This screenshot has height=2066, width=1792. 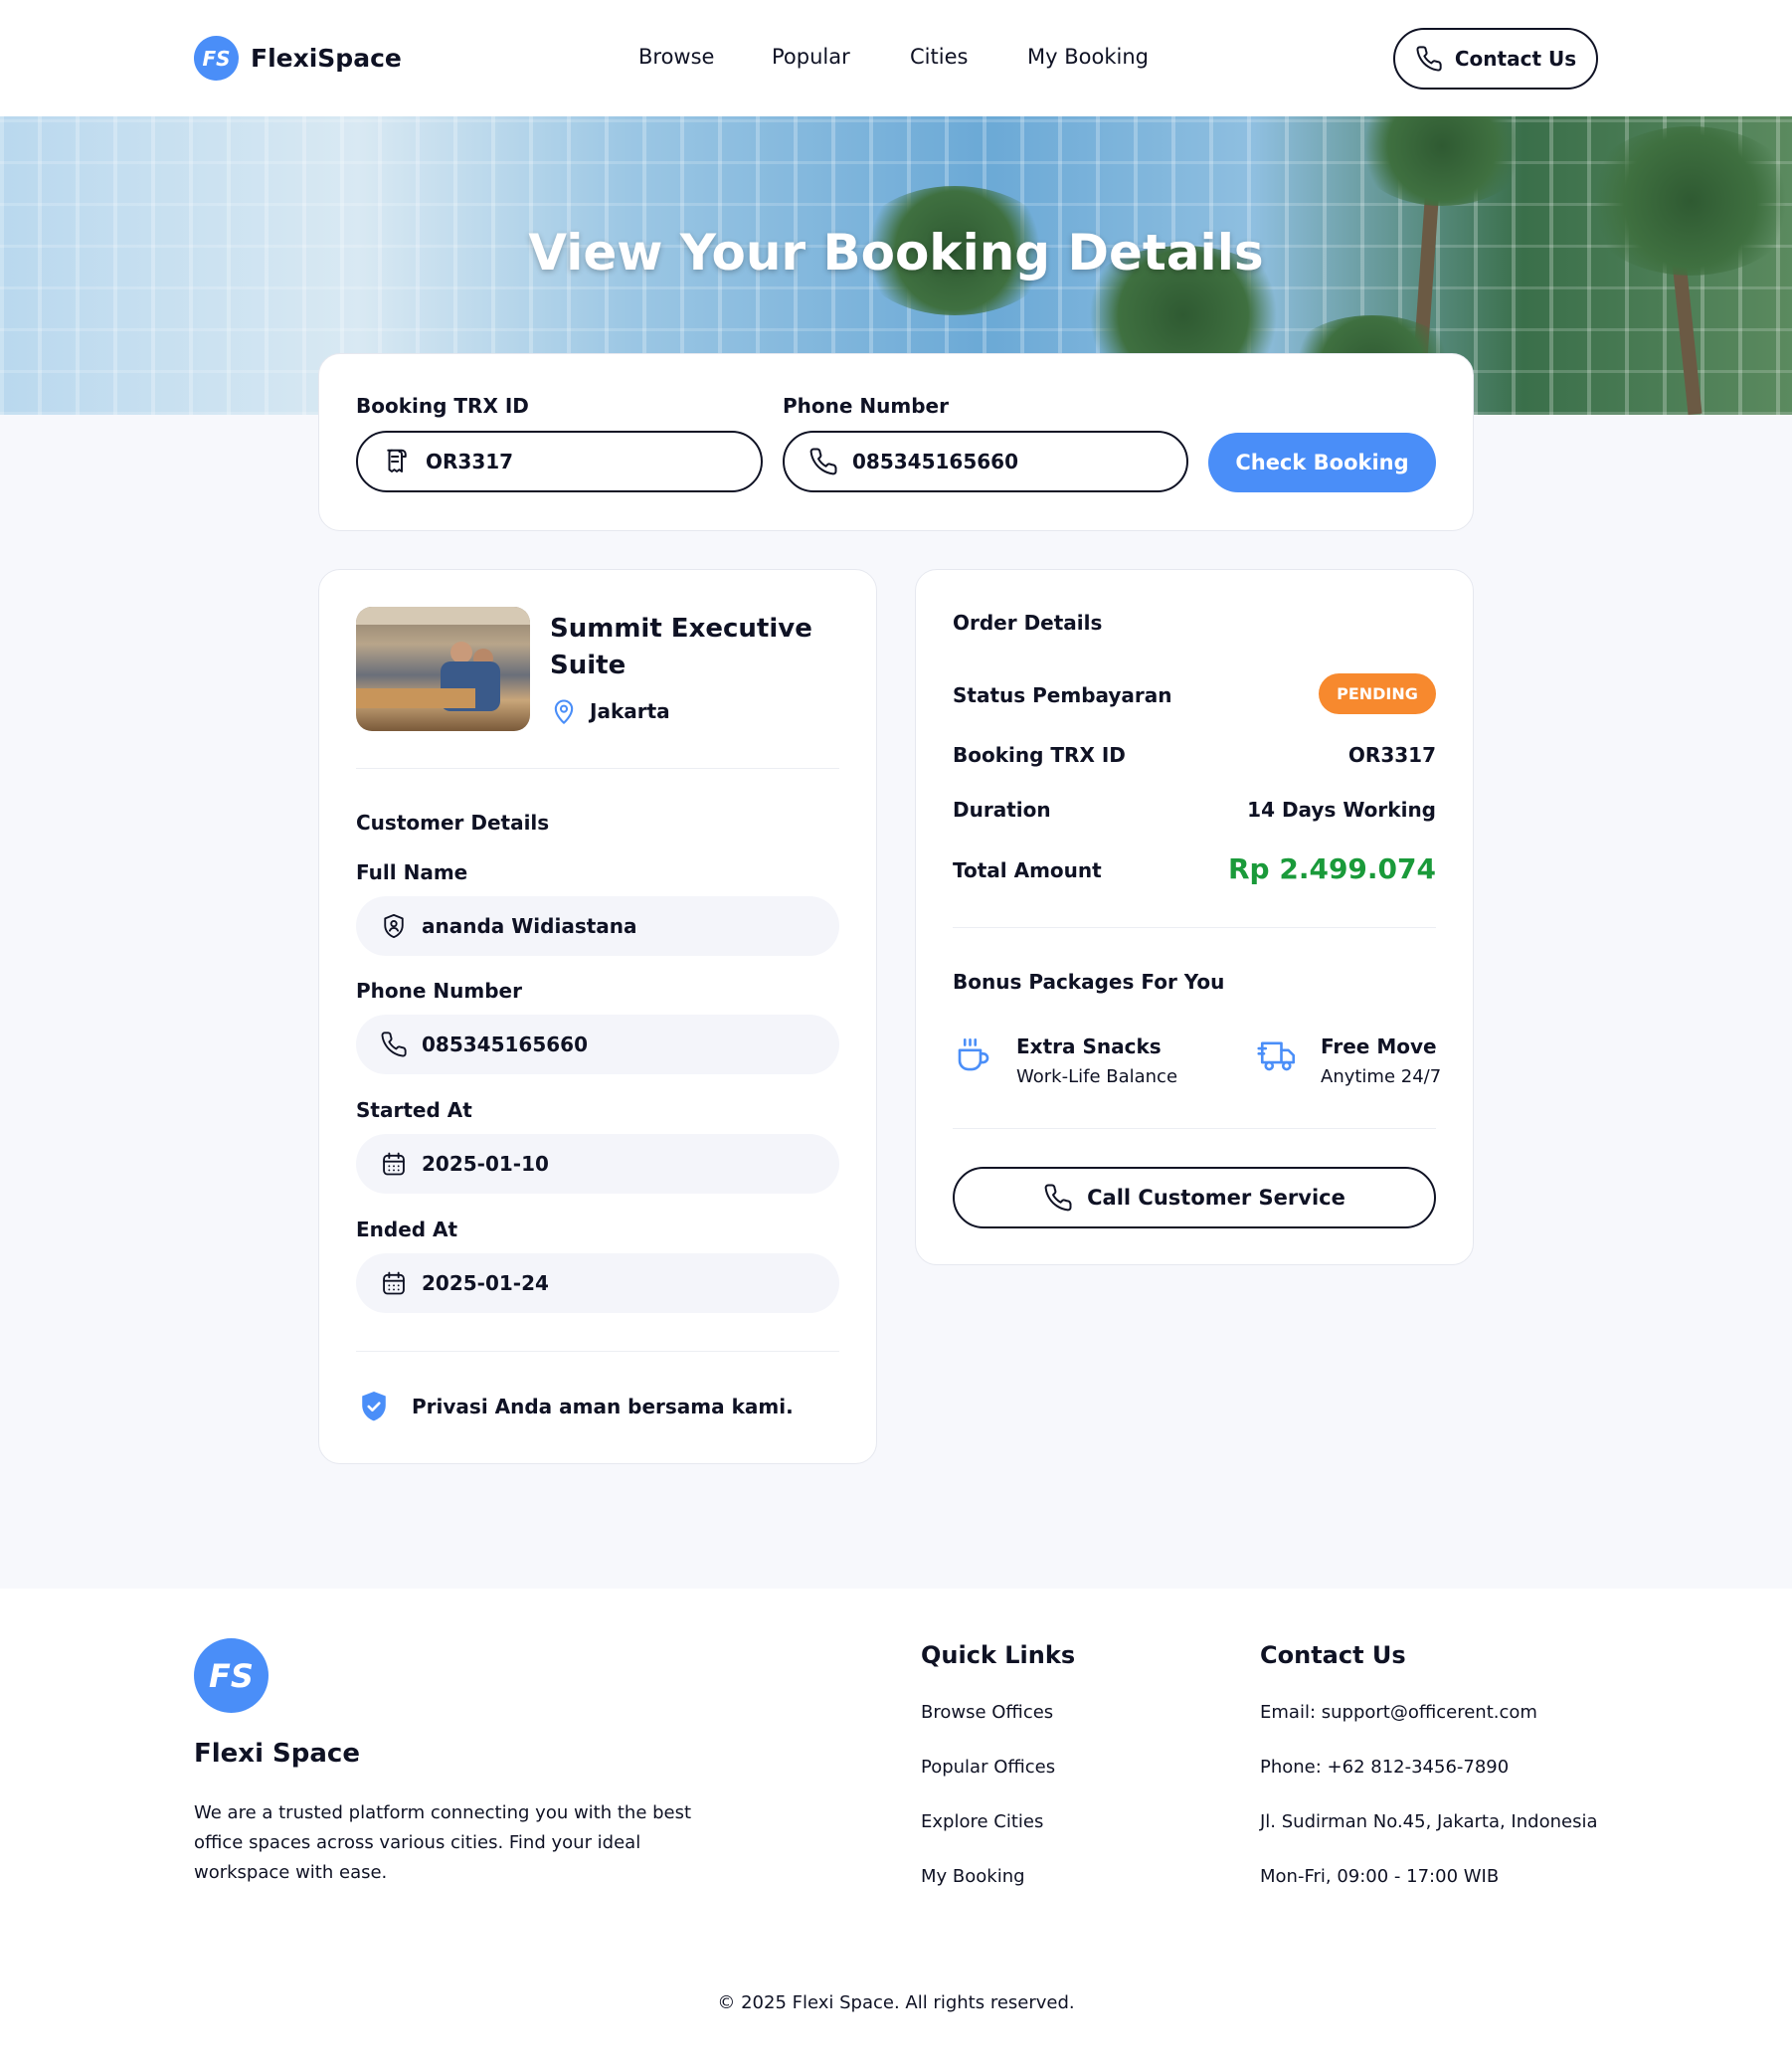 What do you see at coordinates (1341, 810) in the screenshot?
I see `duration-value: 14 Days Working` at bounding box center [1341, 810].